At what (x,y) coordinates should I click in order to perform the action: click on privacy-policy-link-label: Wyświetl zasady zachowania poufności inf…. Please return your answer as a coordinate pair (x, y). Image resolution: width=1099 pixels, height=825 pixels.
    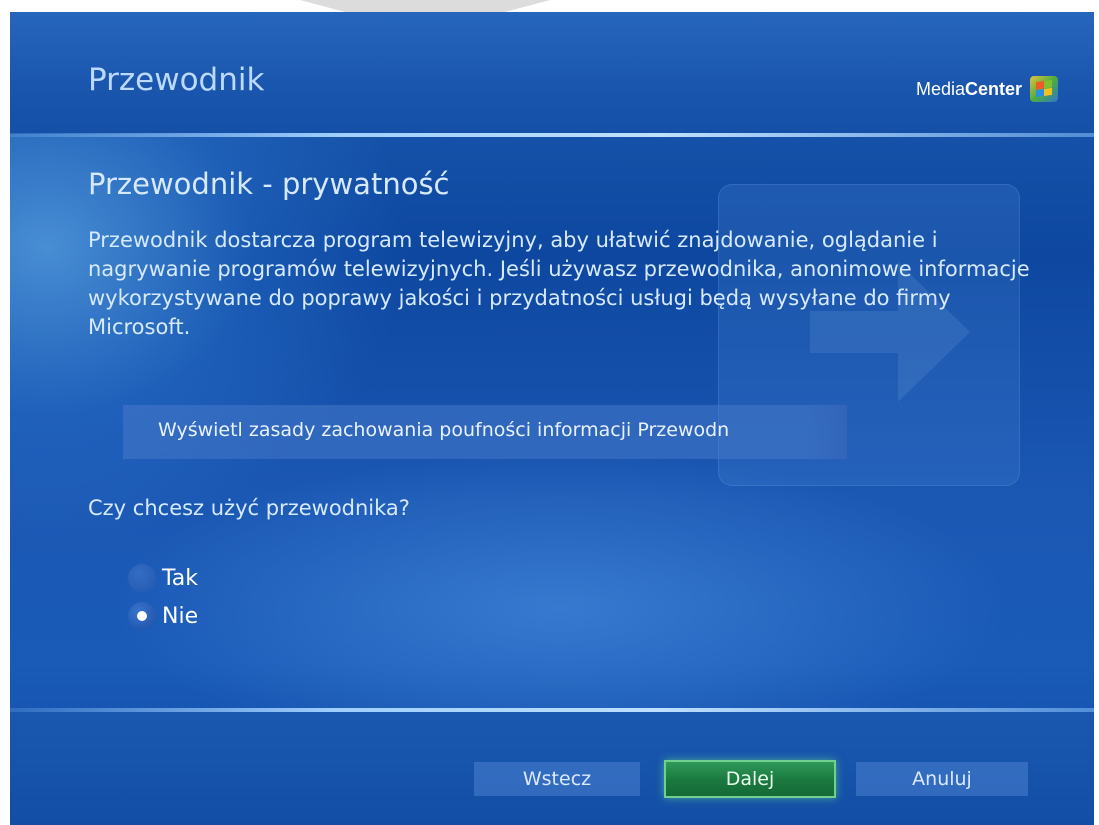
    Looking at the image, I should click on (444, 430).